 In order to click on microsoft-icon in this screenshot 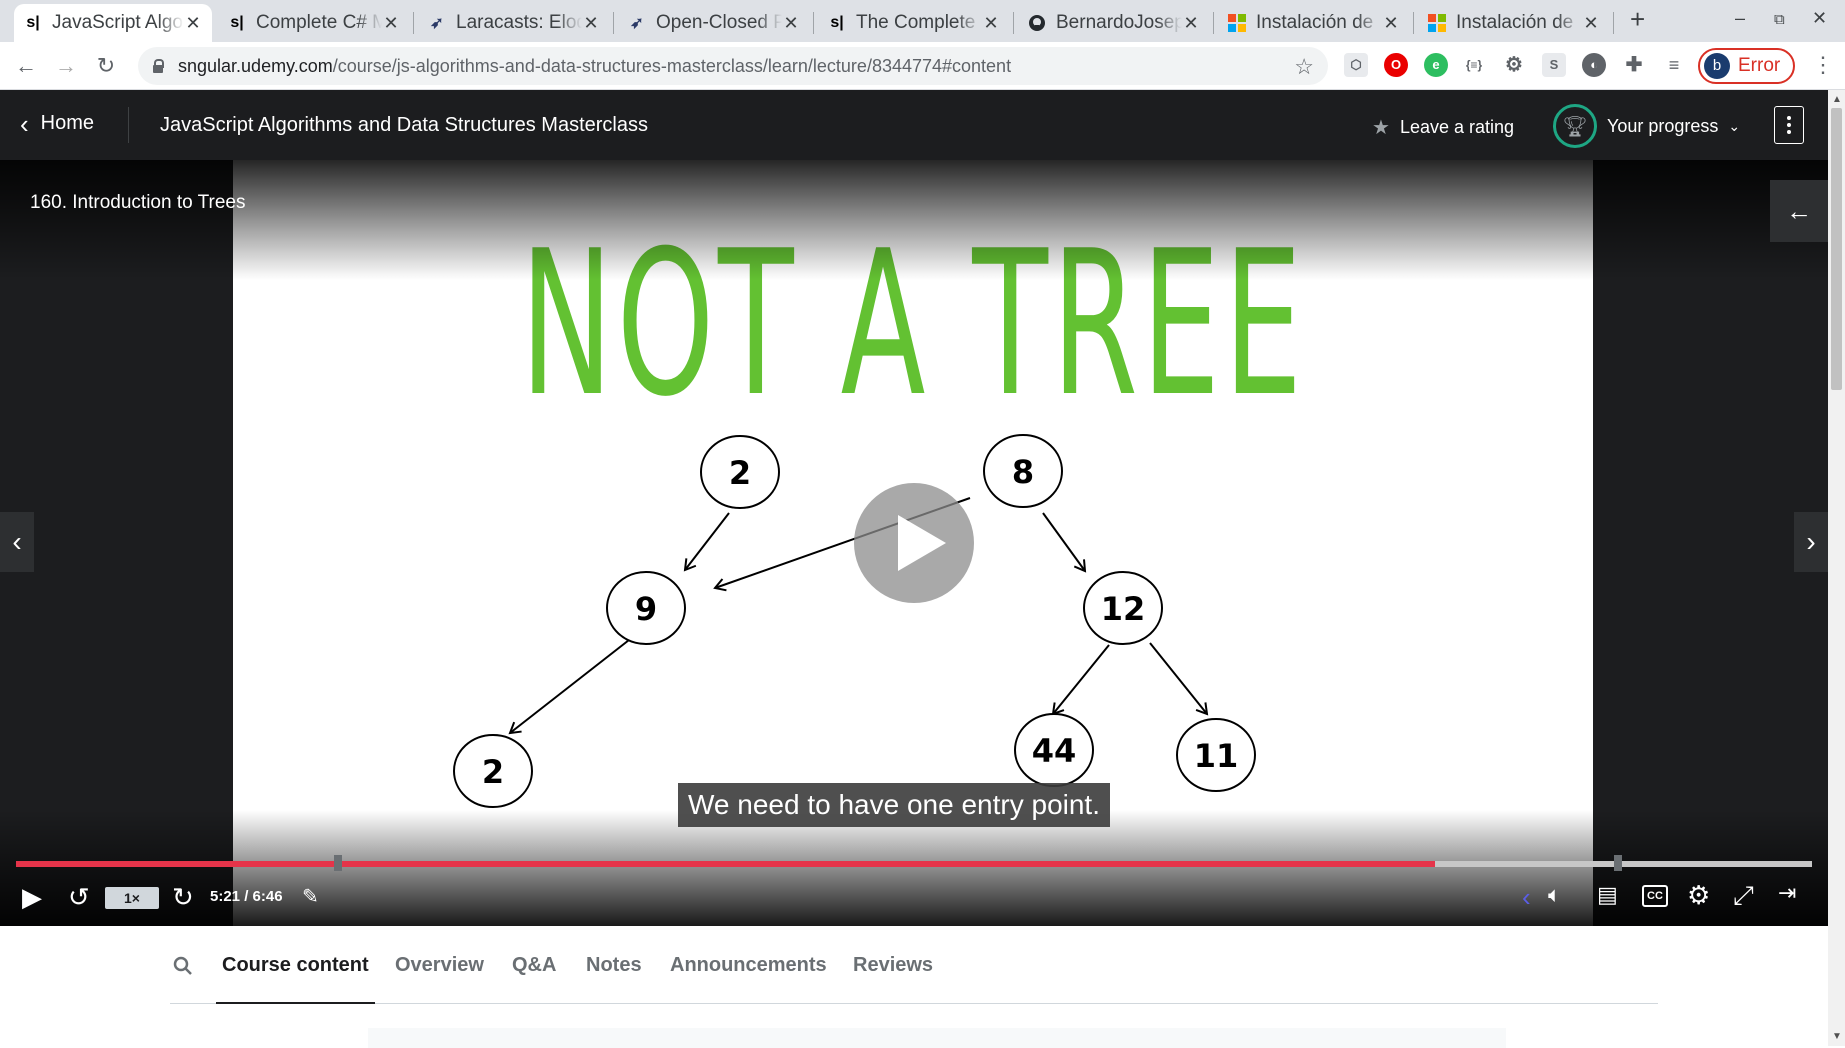, I will do `click(1237, 23)`.